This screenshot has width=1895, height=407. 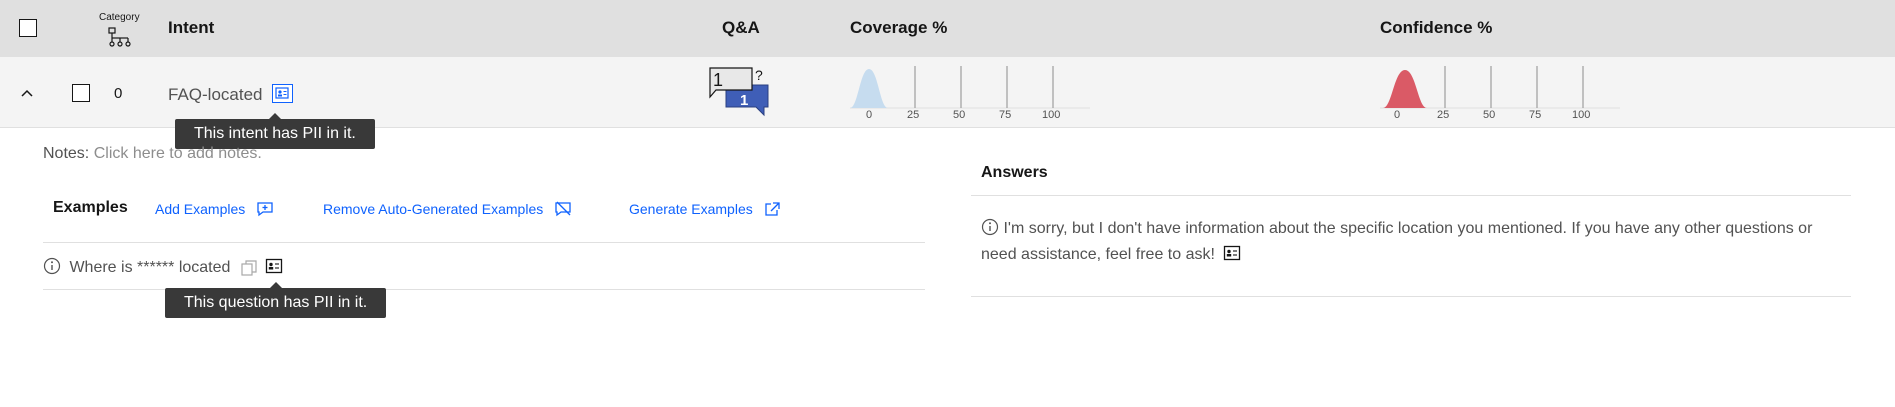 I want to click on examples-title: Examples, so click(x=90, y=207).